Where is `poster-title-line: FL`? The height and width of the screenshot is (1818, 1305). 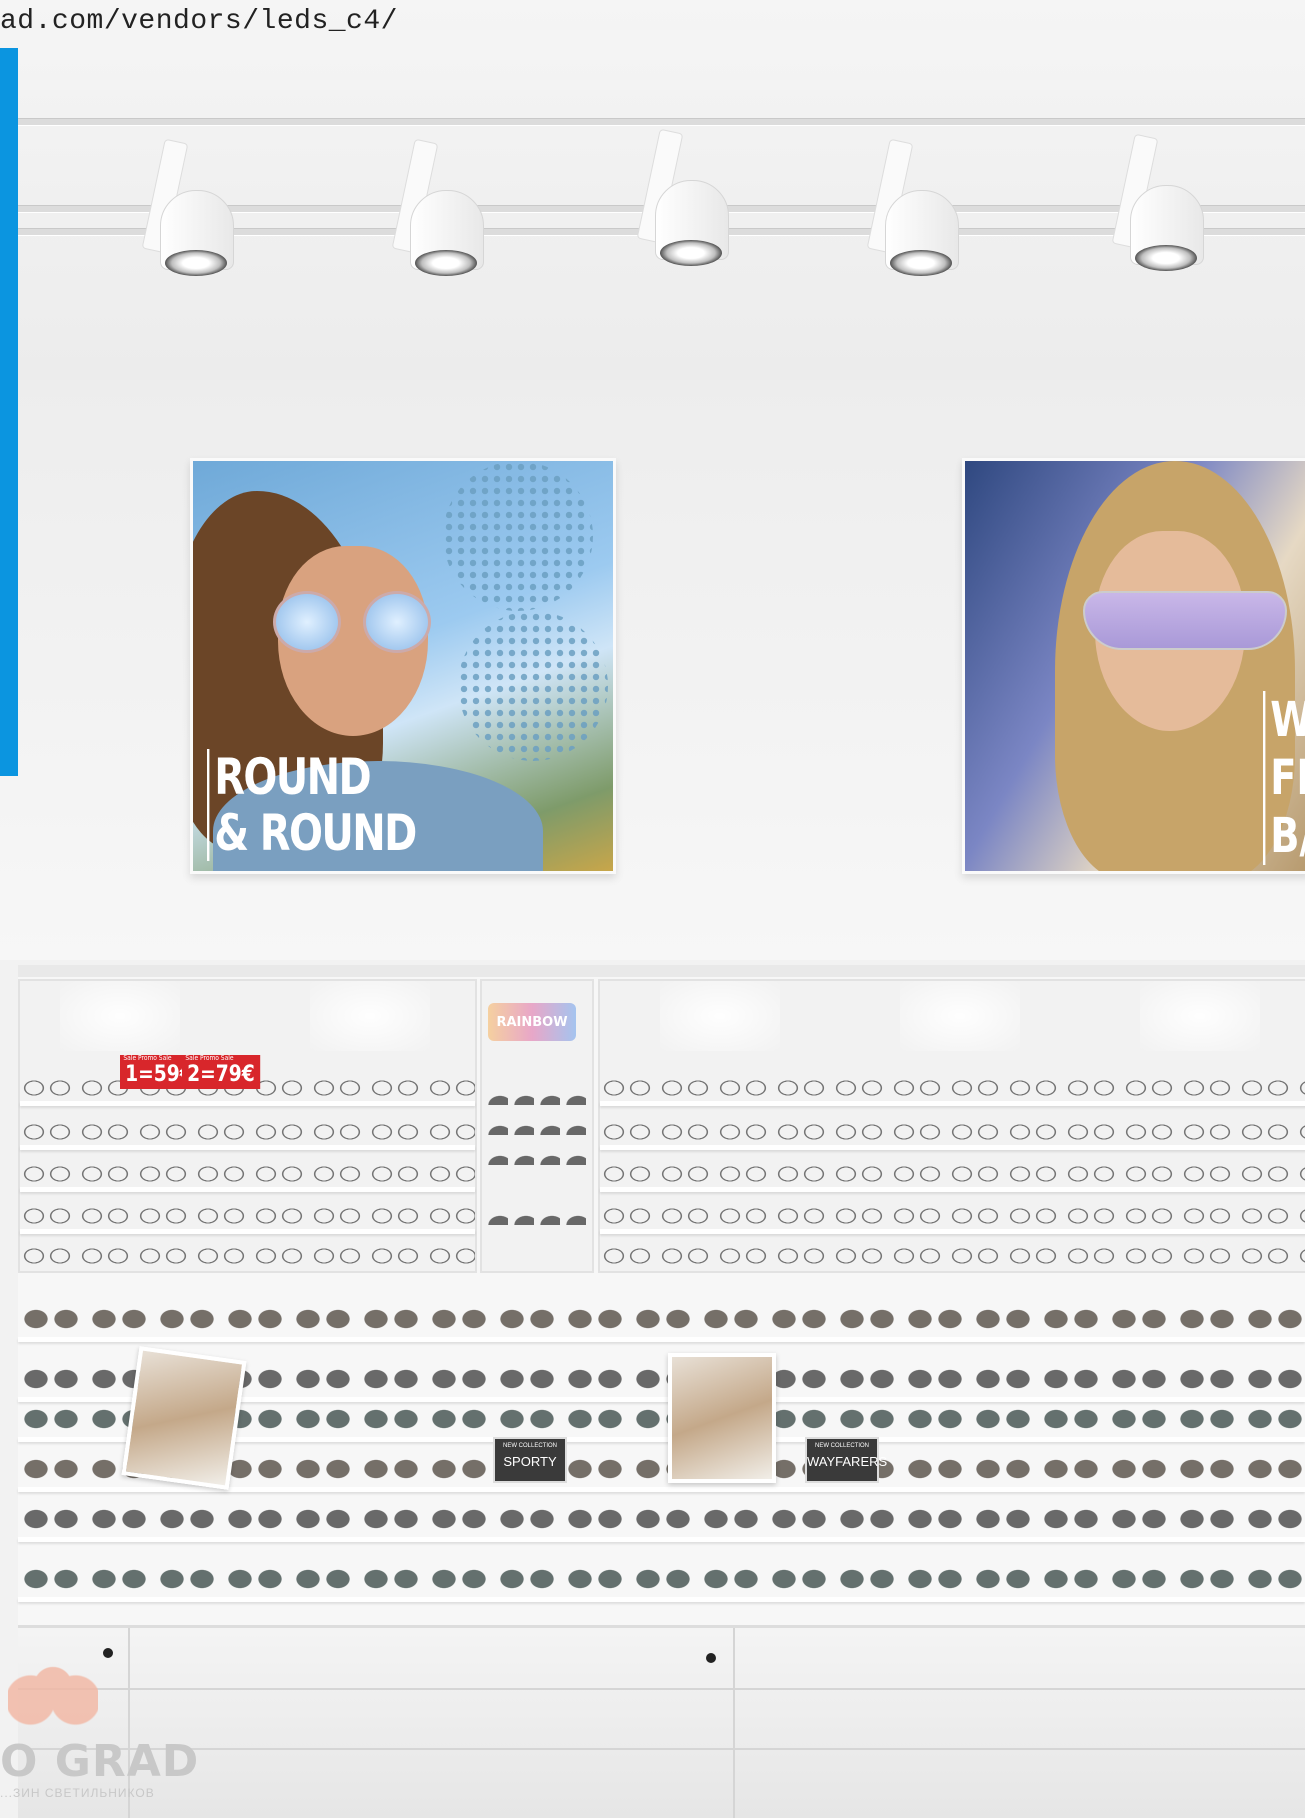 poster-title-line: FL is located at coordinates (1287, 778).